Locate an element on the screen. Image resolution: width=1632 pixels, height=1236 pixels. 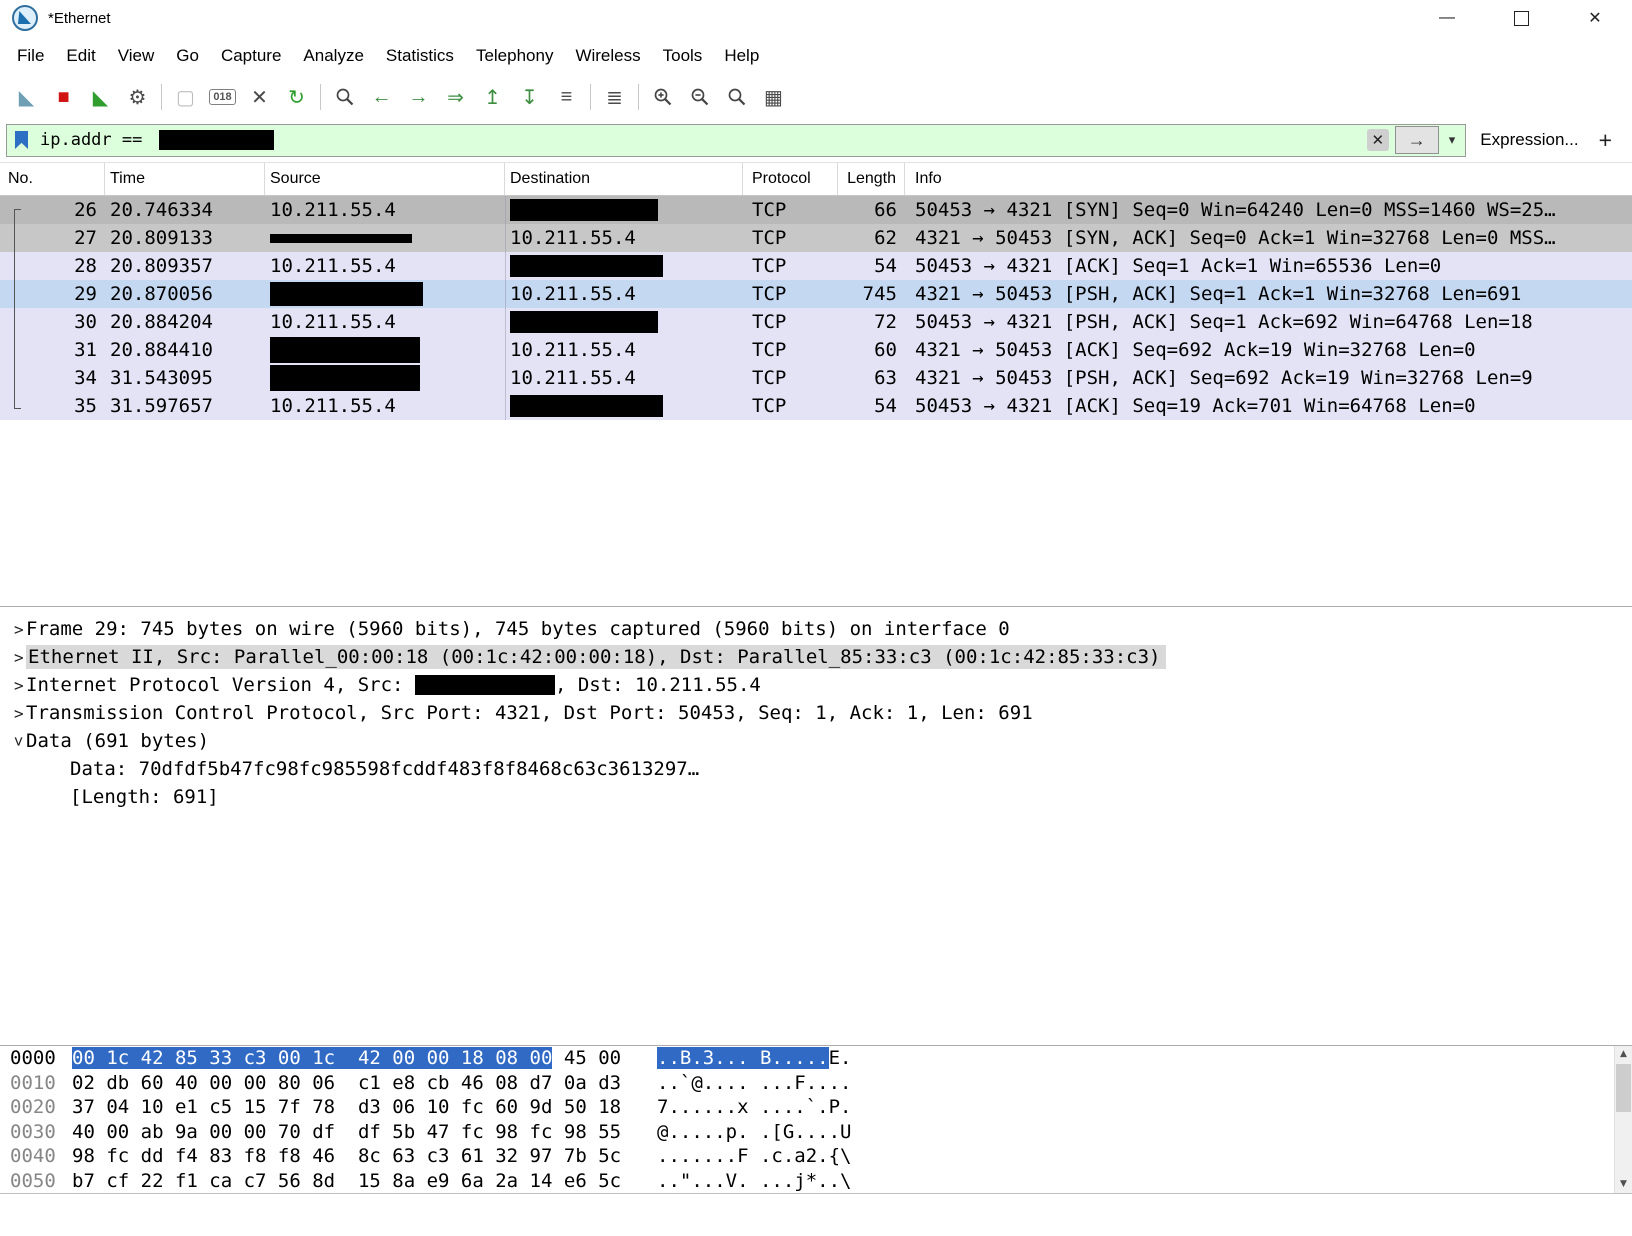
header-source: Source is located at coordinates (385, 179).